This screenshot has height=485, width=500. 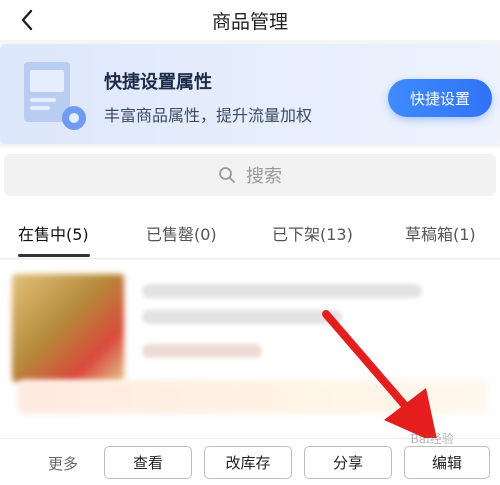 What do you see at coordinates (227, 175) in the screenshot?
I see `search-icon` at bounding box center [227, 175].